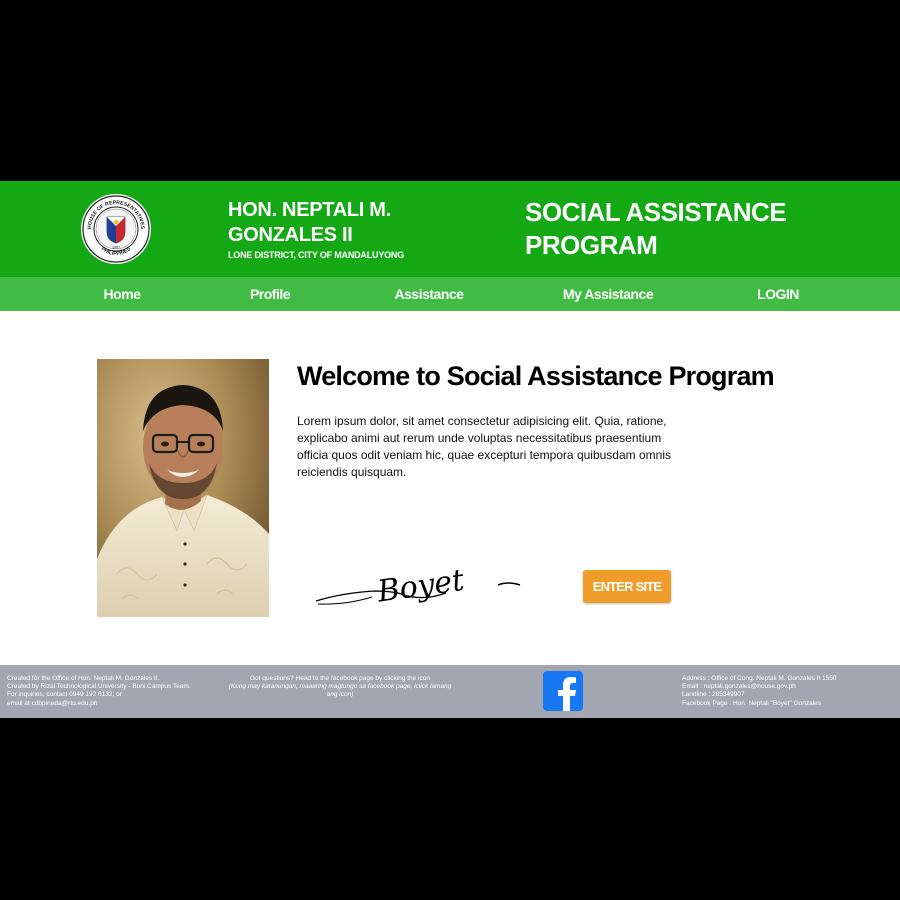 This screenshot has height=900, width=900. Describe the element at coordinates (64, 695) in the screenshot. I see `footer-credits-line: For inquiries, contact 0949 192 6132, or` at that location.